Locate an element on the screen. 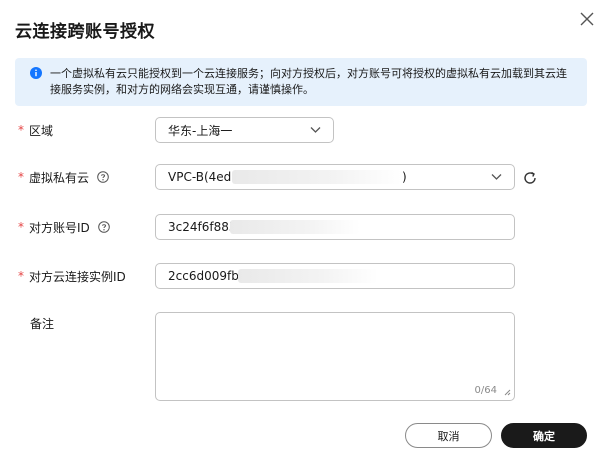 This screenshot has width=602, height=458. region-label-text: 区域 is located at coordinates (41, 130).